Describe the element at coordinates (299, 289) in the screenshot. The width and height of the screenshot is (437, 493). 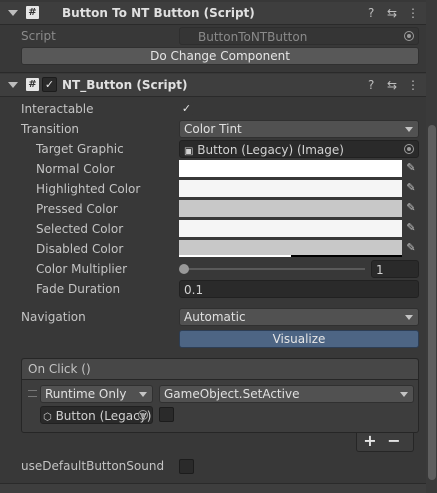
I see `fade-duration-input: 0.1` at that location.